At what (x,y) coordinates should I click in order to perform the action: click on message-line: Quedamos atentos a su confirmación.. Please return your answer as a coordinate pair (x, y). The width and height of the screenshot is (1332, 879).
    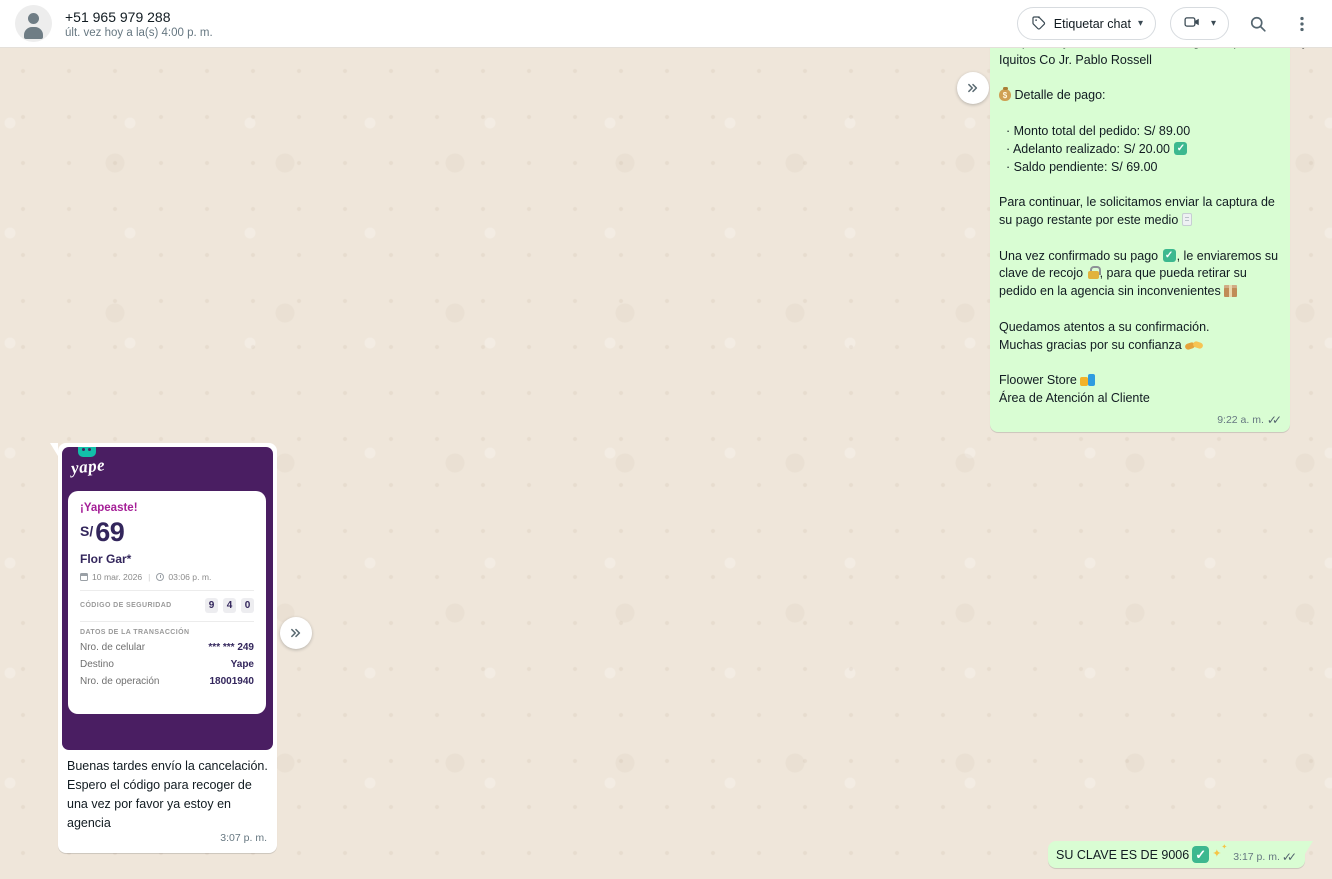
    Looking at the image, I should click on (1104, 326).